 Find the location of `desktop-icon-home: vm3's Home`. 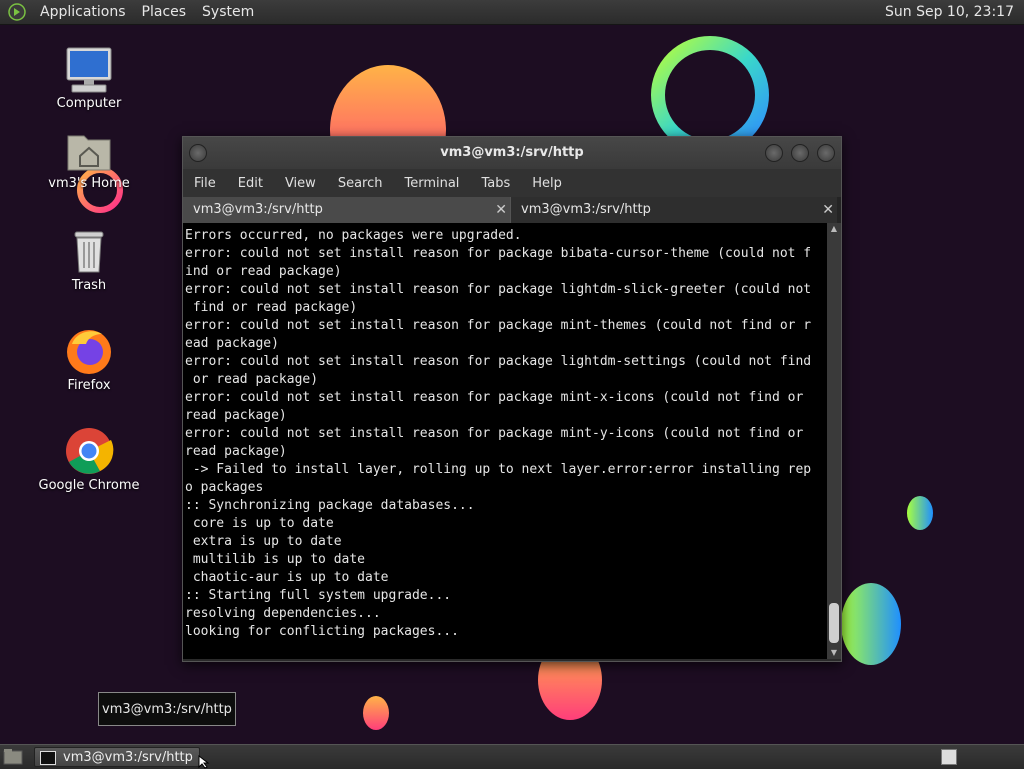

desktop-icon-home: vm3's Home is located at coordinates (89, 159).